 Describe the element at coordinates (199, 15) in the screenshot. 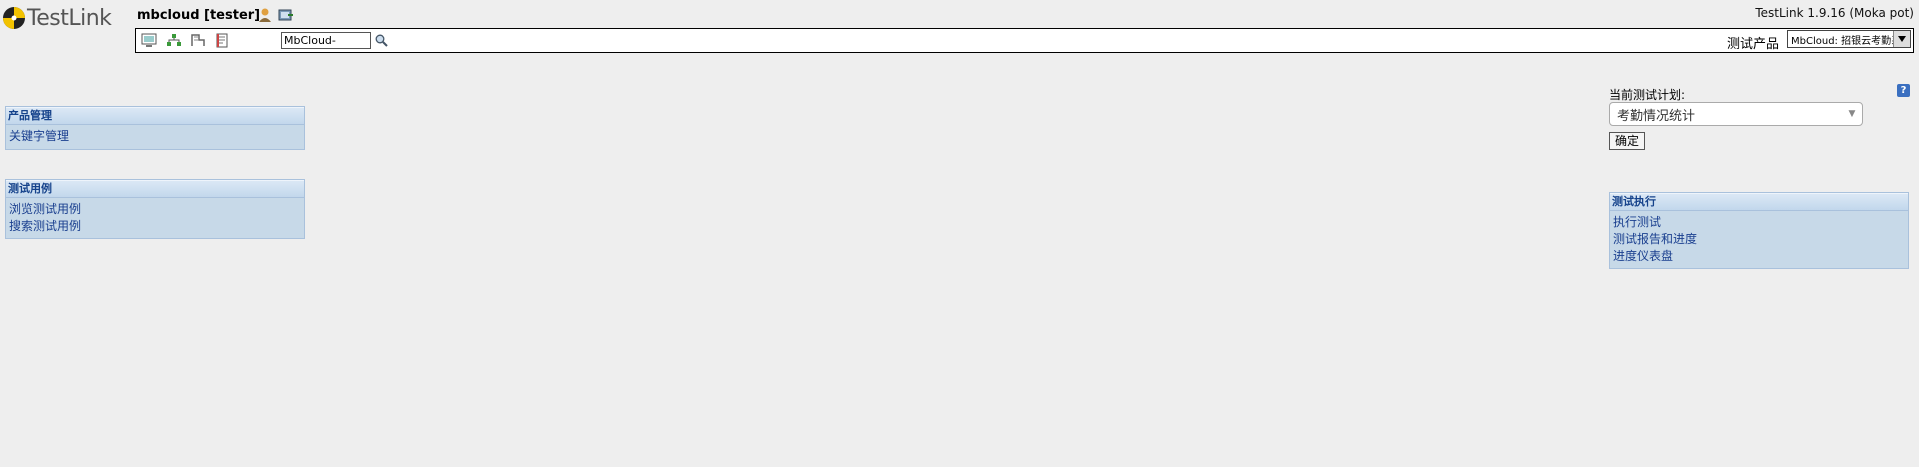

I see `user-info: mbcloud [tester]` at that location.